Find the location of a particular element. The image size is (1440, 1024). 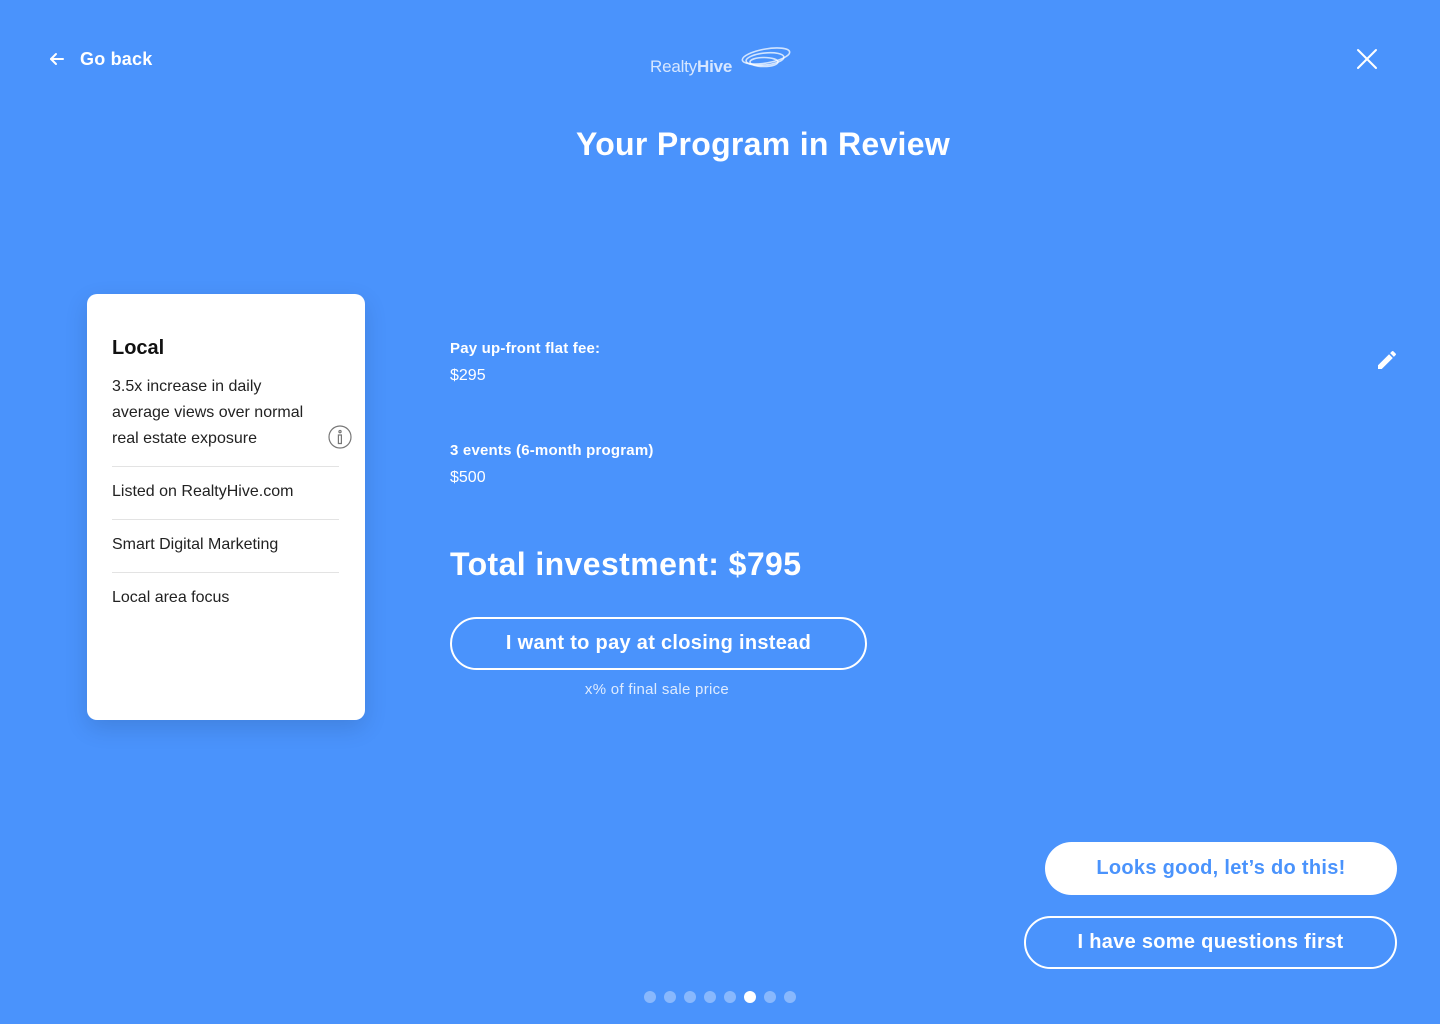

pencil-icon is located at coordinates (1387, 360).